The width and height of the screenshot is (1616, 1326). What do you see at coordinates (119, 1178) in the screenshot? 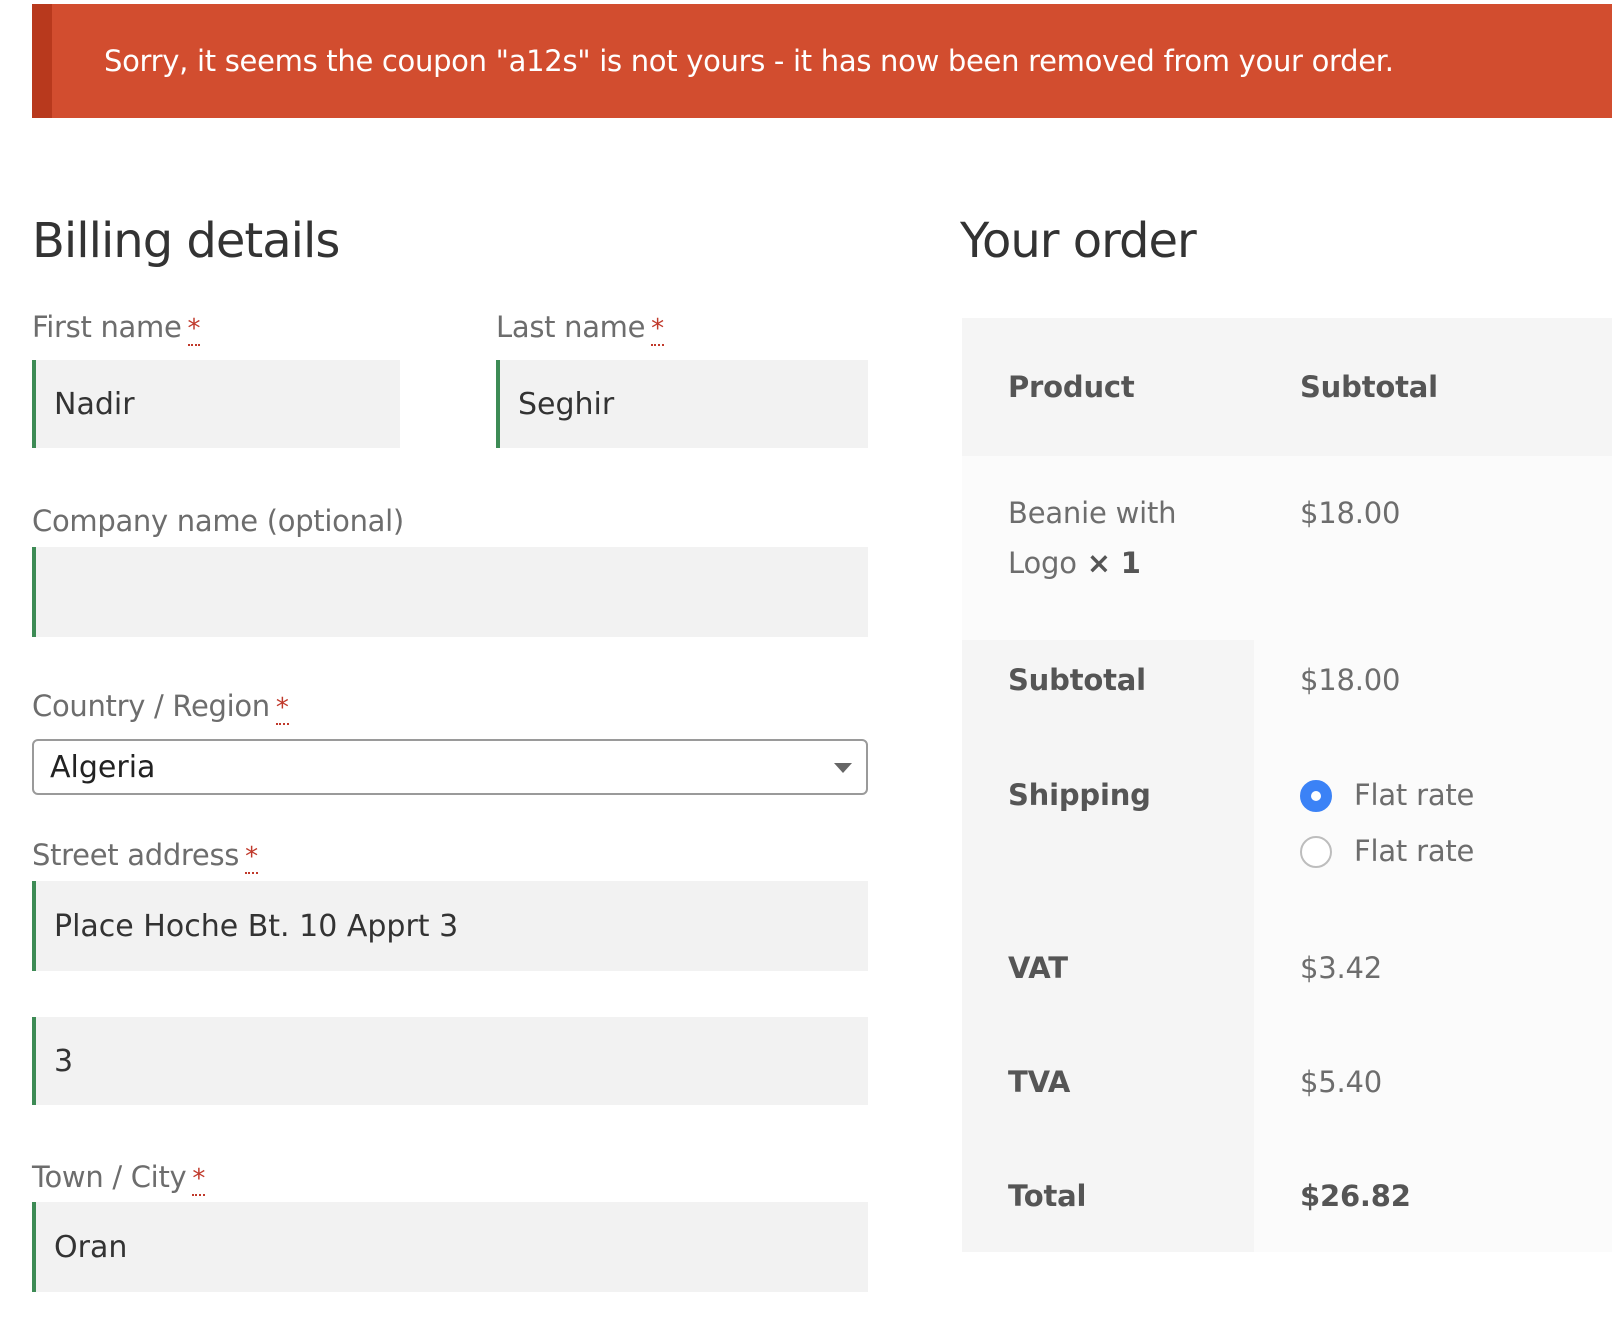
I see `city-label: Town / City *` at bounding box center [119, 1178].